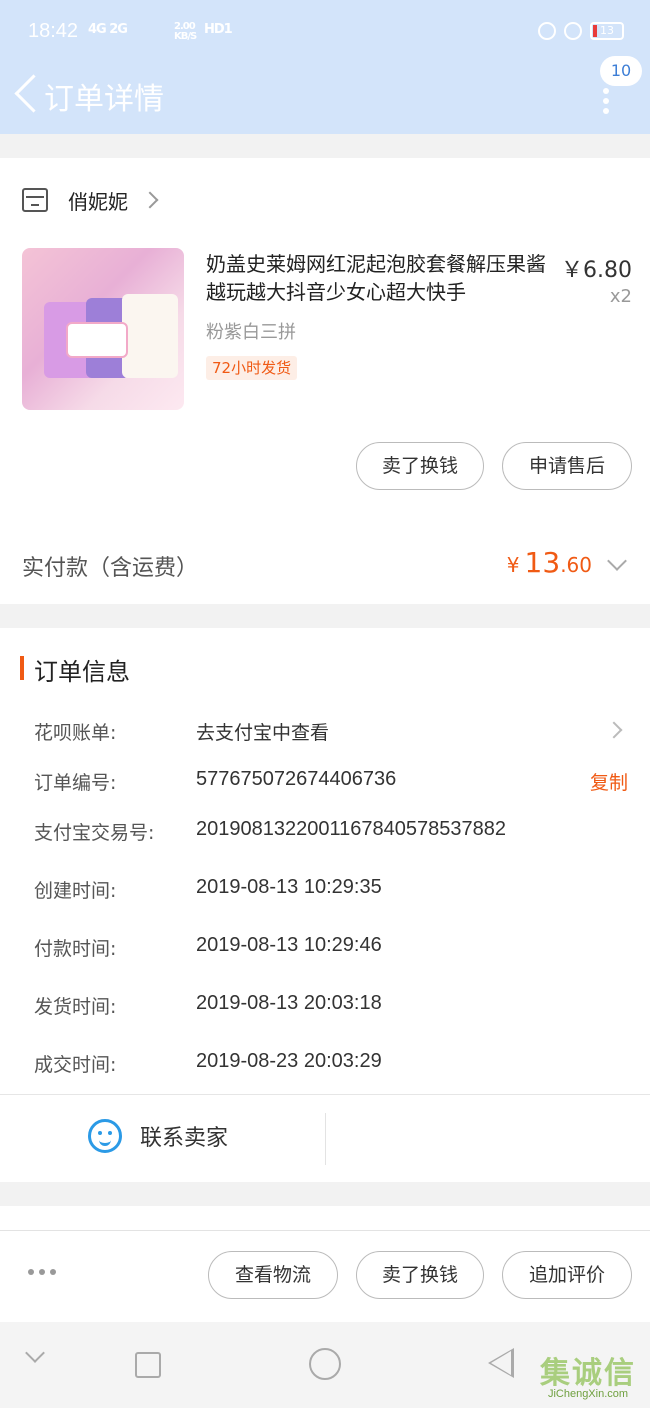 This screenshot has height=1408, width=650. What do you see at coordinates (325, 1218) in the screenshot?
I see `spacer-card` at bounding box center [325, 1218].